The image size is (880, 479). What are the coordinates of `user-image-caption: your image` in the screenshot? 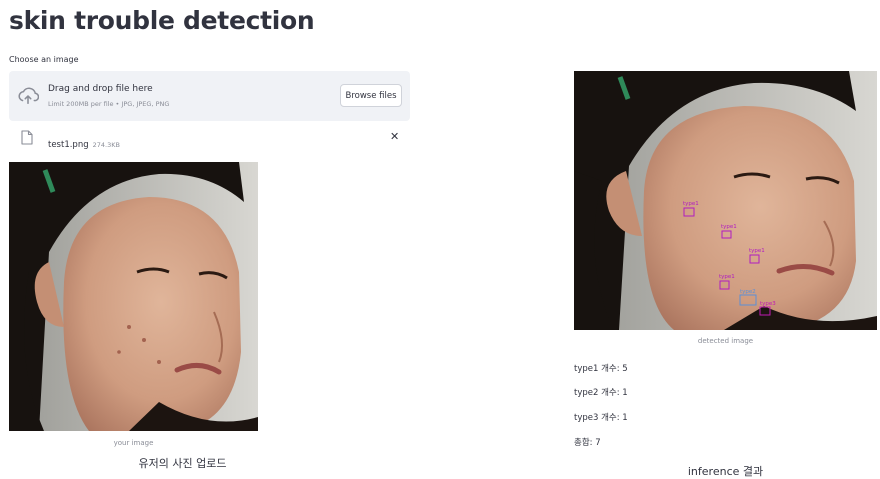 It's located at (133, 443).